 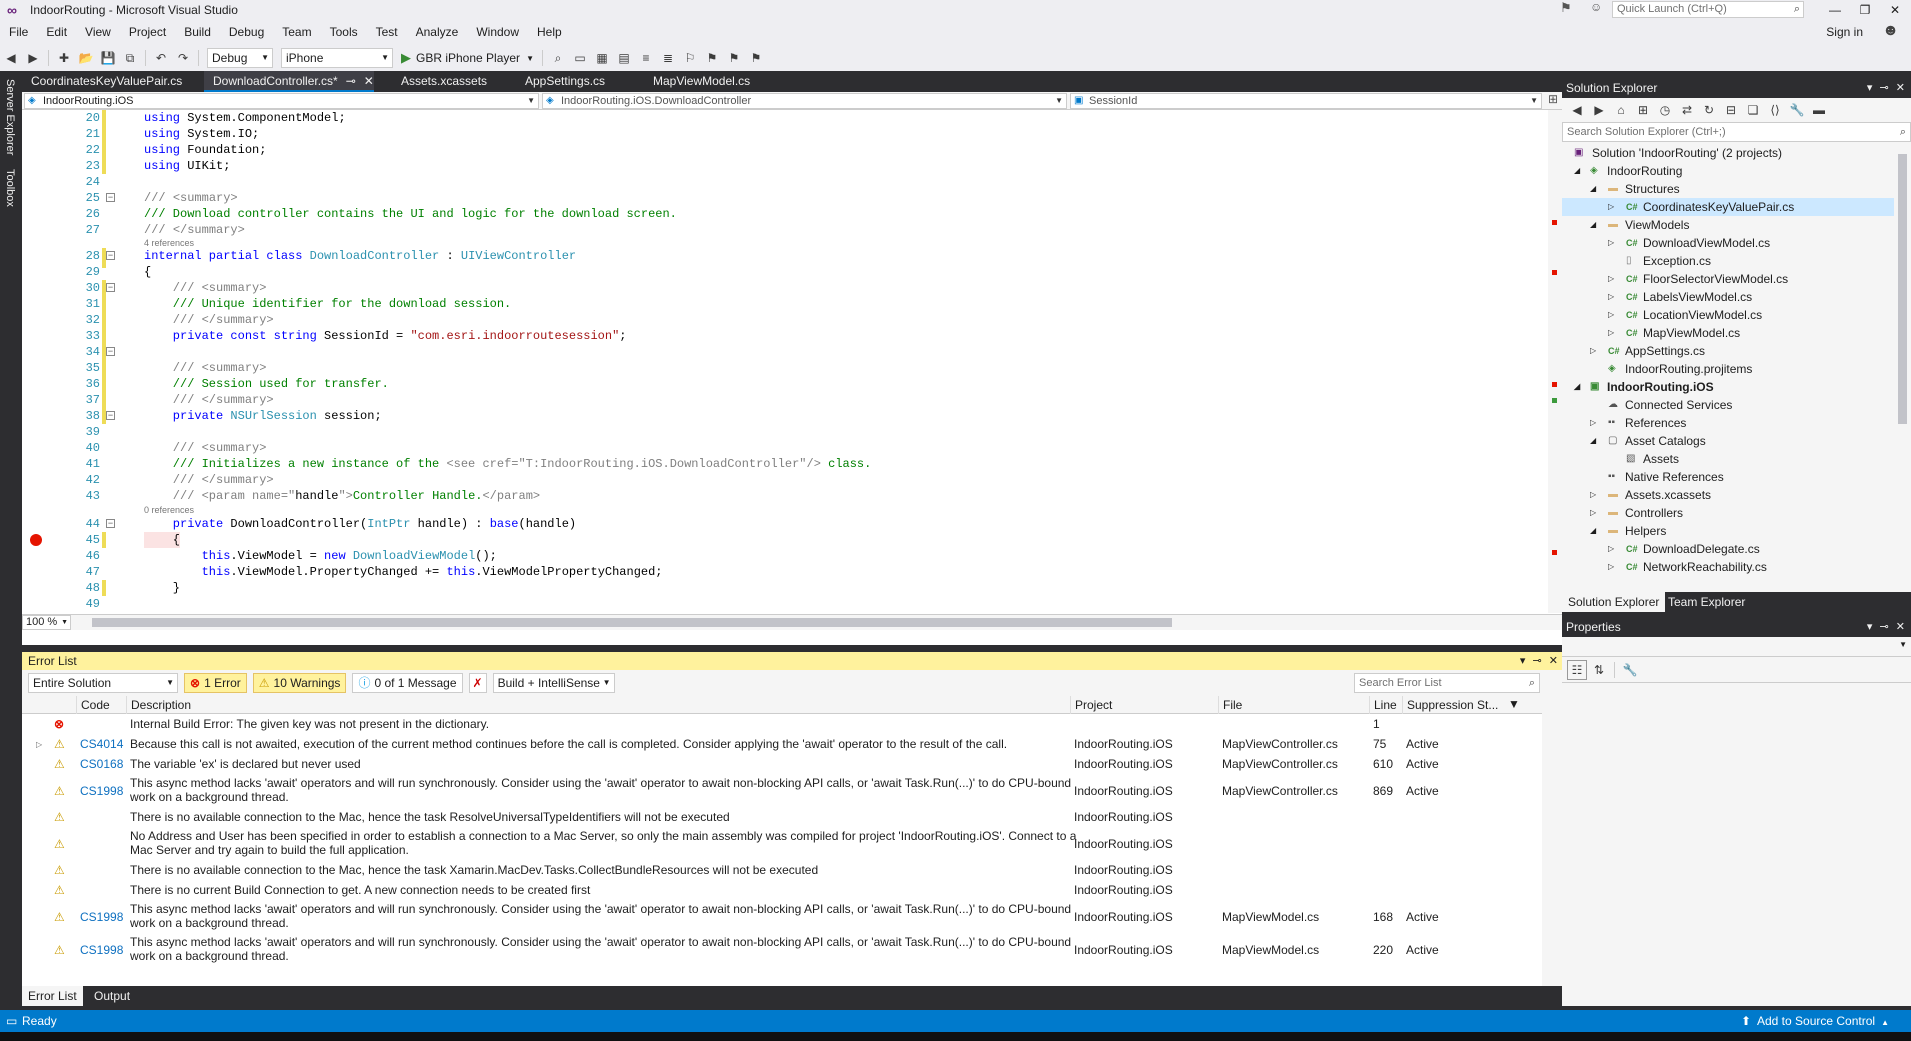 I want to click on menu-test: Test, so click(x=387, y=32).